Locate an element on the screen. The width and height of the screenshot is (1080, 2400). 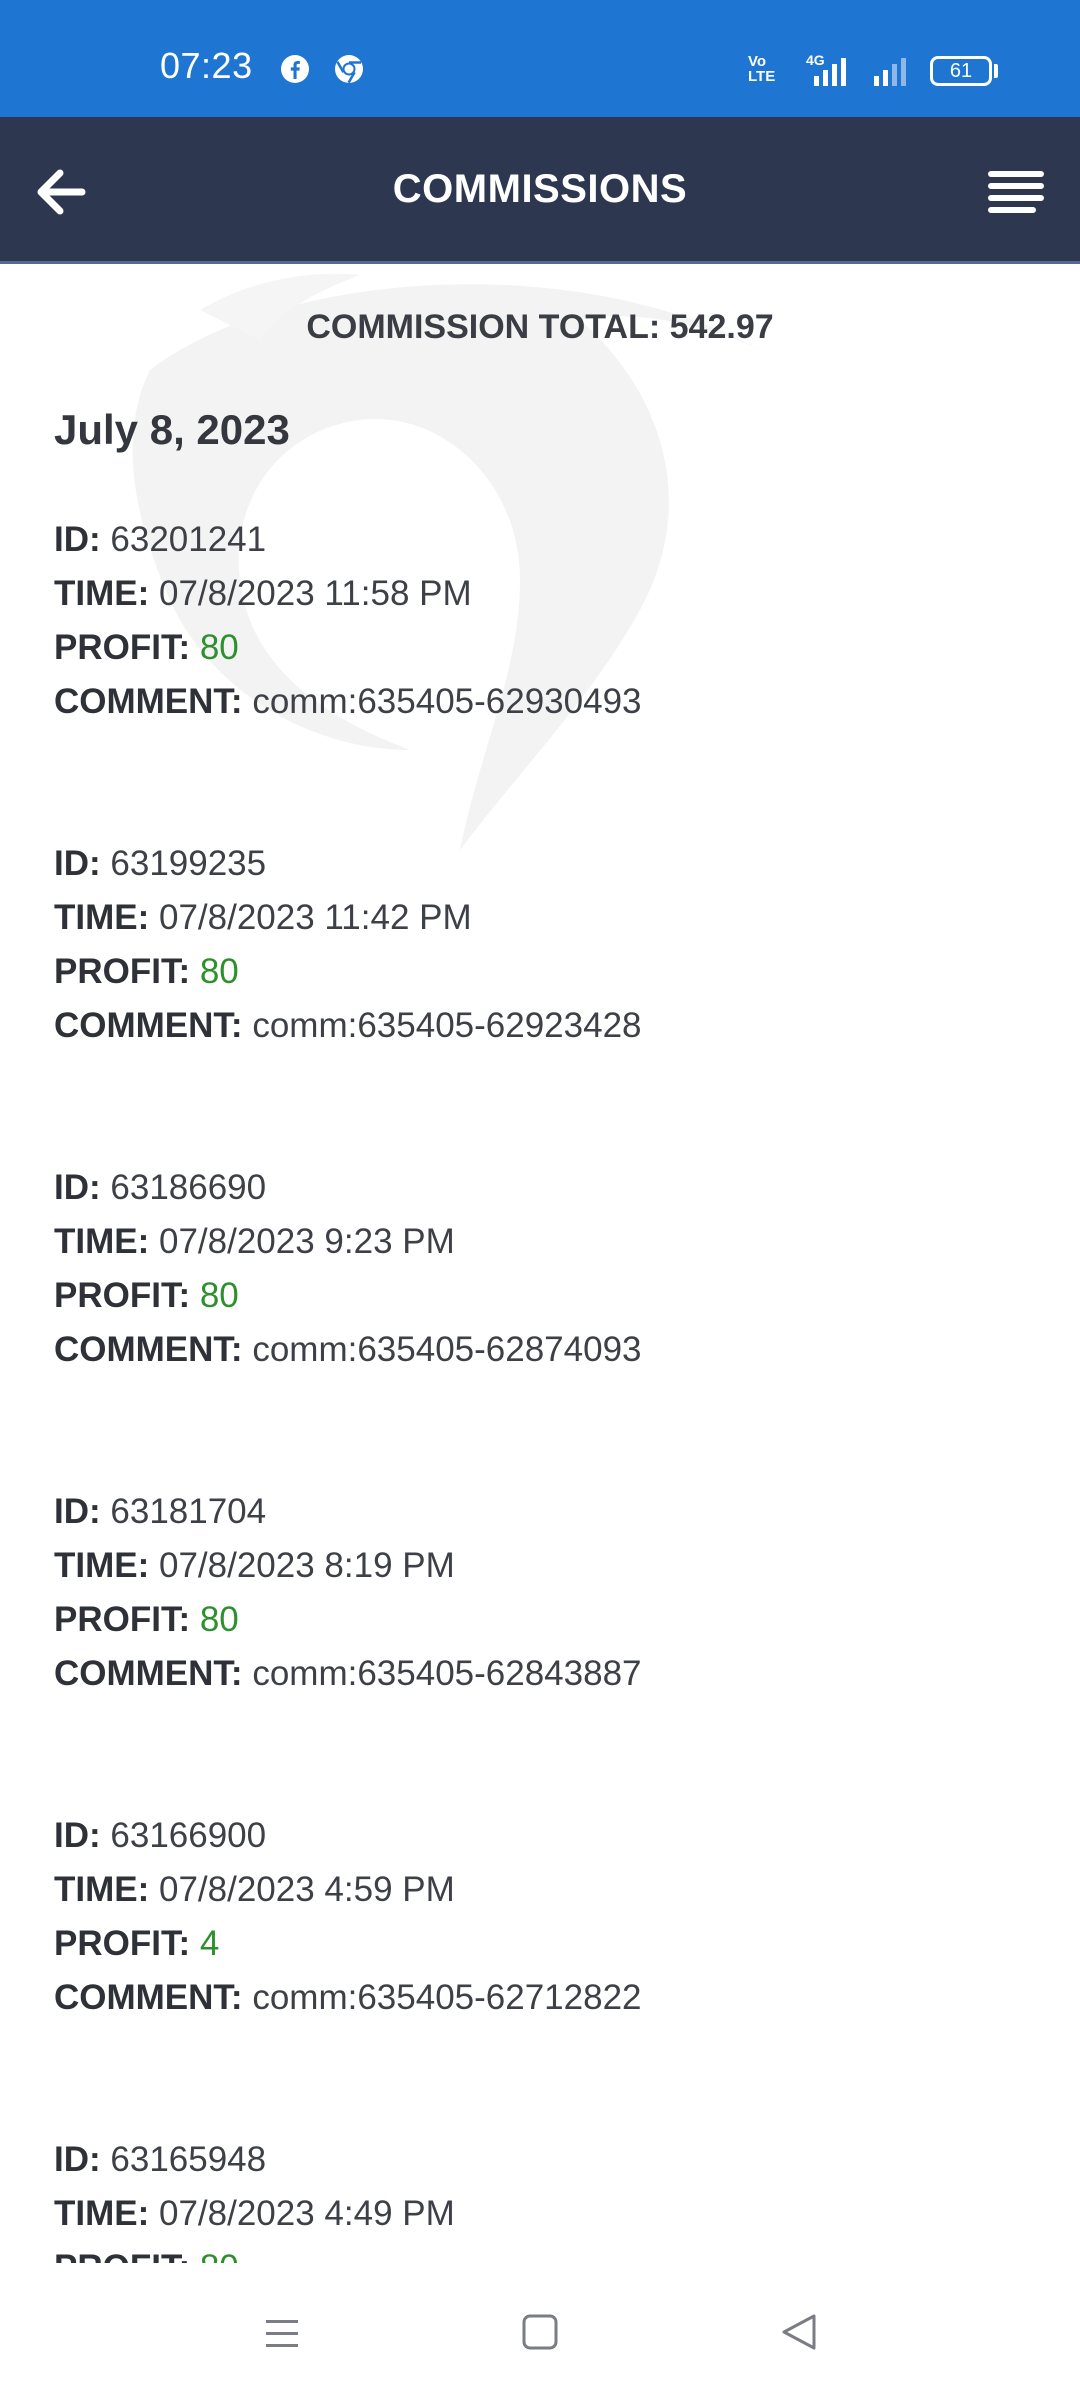
app-header: COMMISSIONS is located at coordinates (540, 190).